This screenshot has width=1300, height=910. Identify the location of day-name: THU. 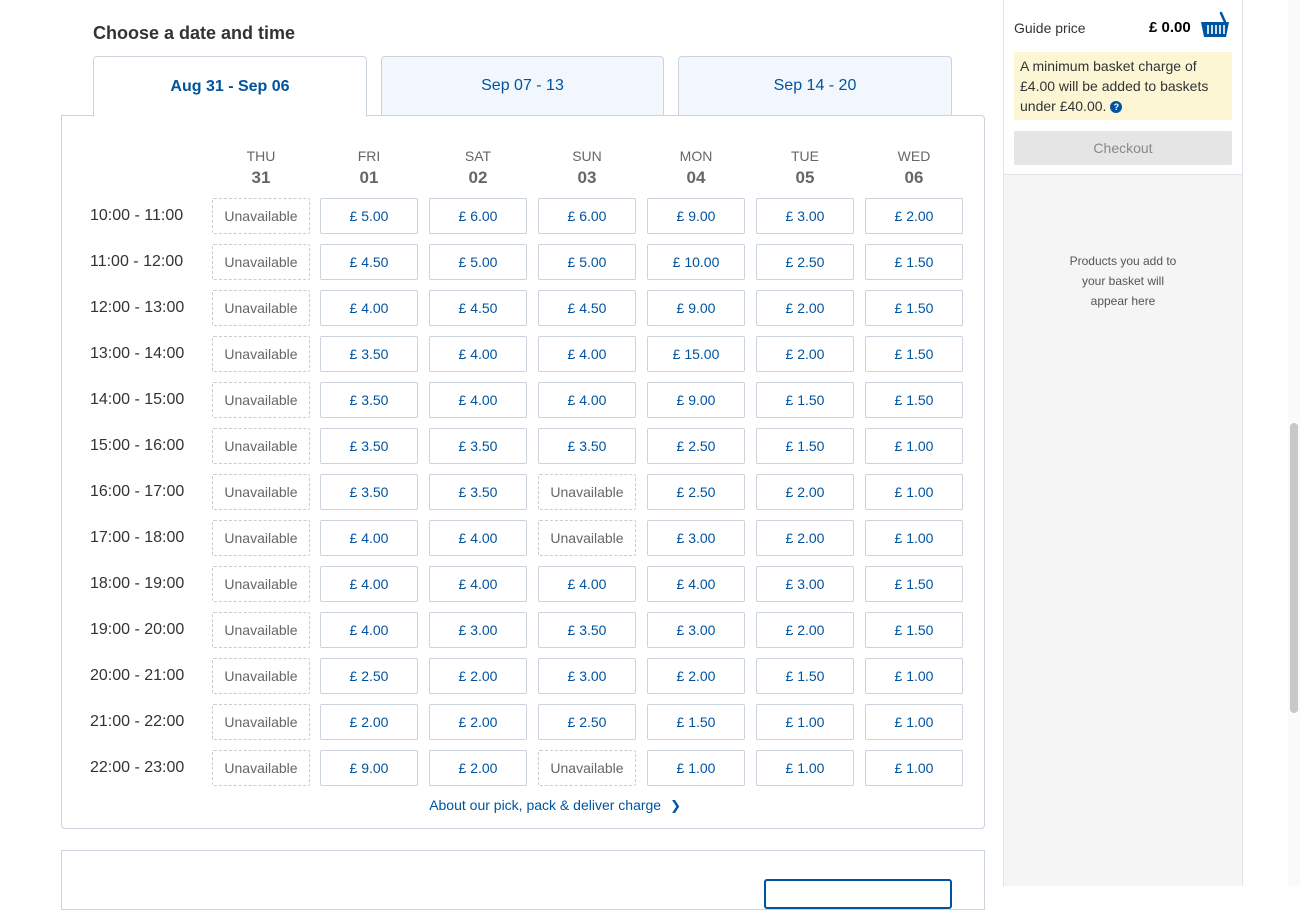
(261, 156).